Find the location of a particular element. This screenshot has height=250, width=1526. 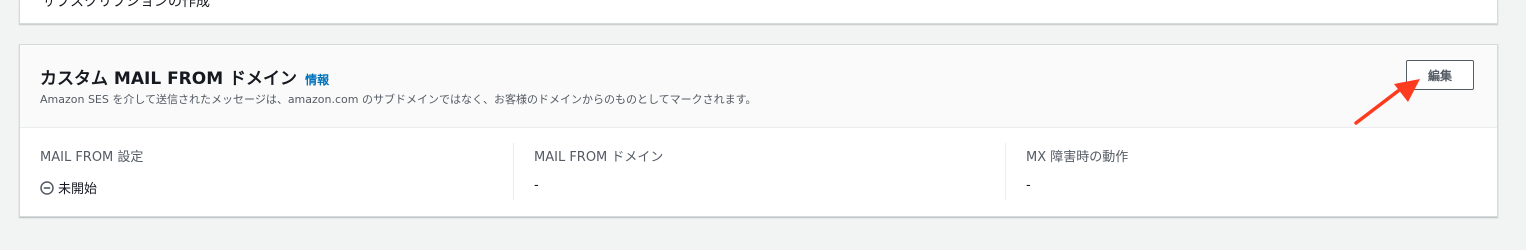

previous-section-truncated-text: サブスクリプションの作成 is located at coordinates (126, 5).